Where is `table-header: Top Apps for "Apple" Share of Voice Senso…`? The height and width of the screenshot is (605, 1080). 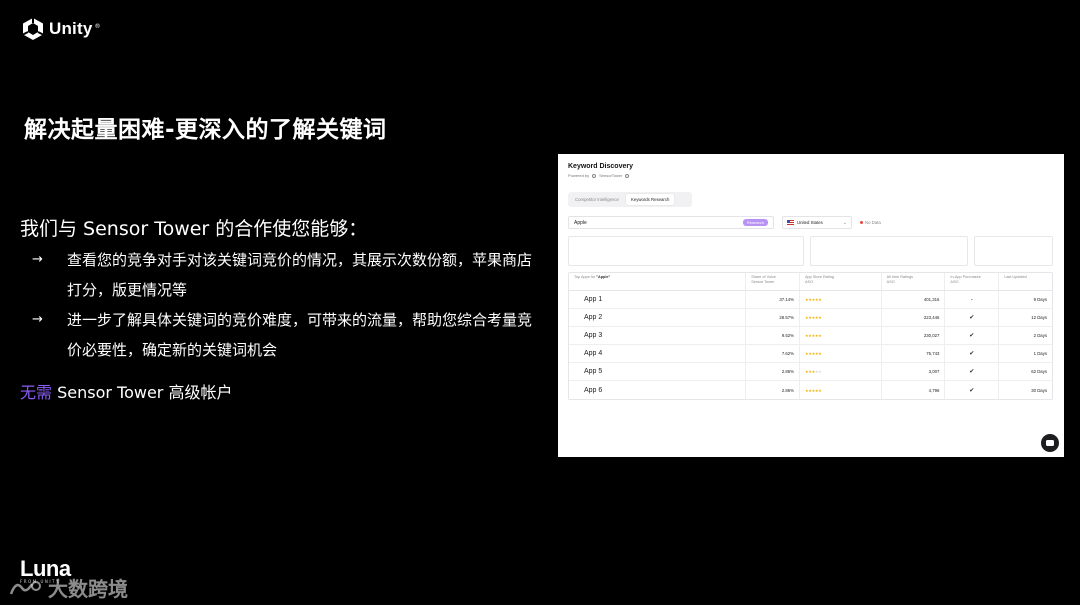
table-header: Top Apps for "Apple" Share of Voice Senso… is located at coordinates (810, 282).